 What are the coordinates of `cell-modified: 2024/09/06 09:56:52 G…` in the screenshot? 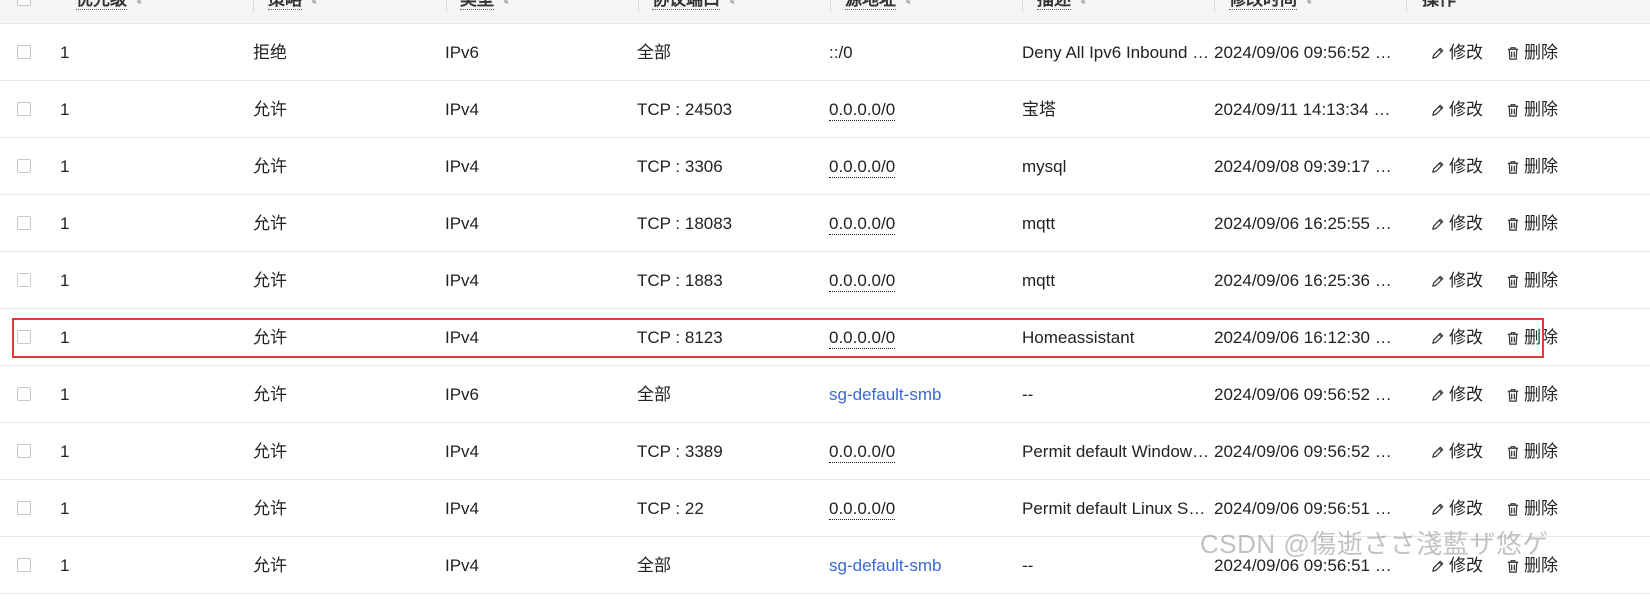 It's located at (1308, 451).